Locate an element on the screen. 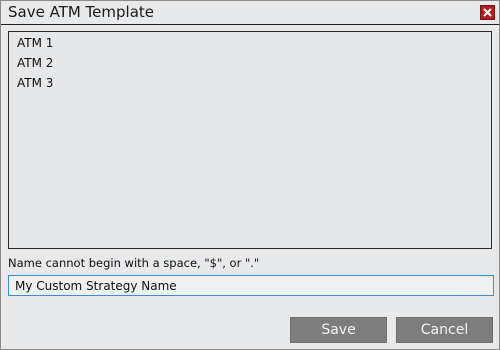  template-name-input is located at coordinates (251, 285).